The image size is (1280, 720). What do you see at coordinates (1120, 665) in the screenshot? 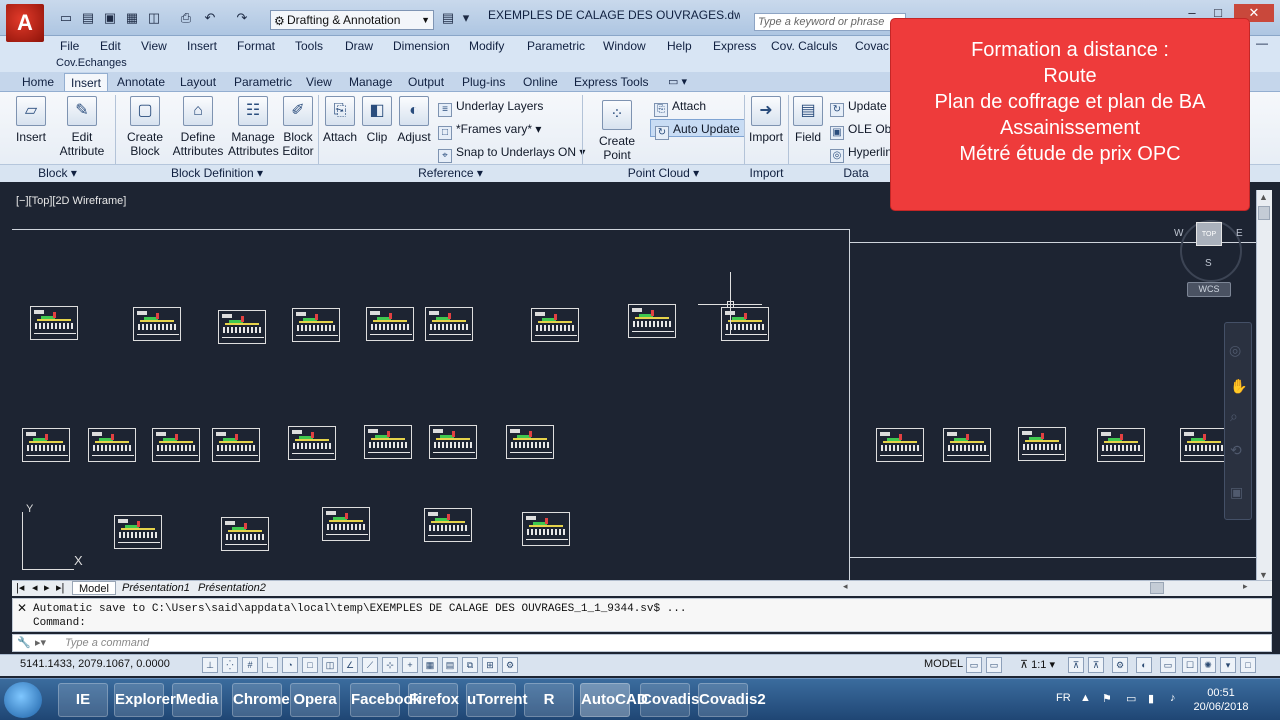
I see `workspace-switching-icon: ⚙` at bounding box center [1120, 665].